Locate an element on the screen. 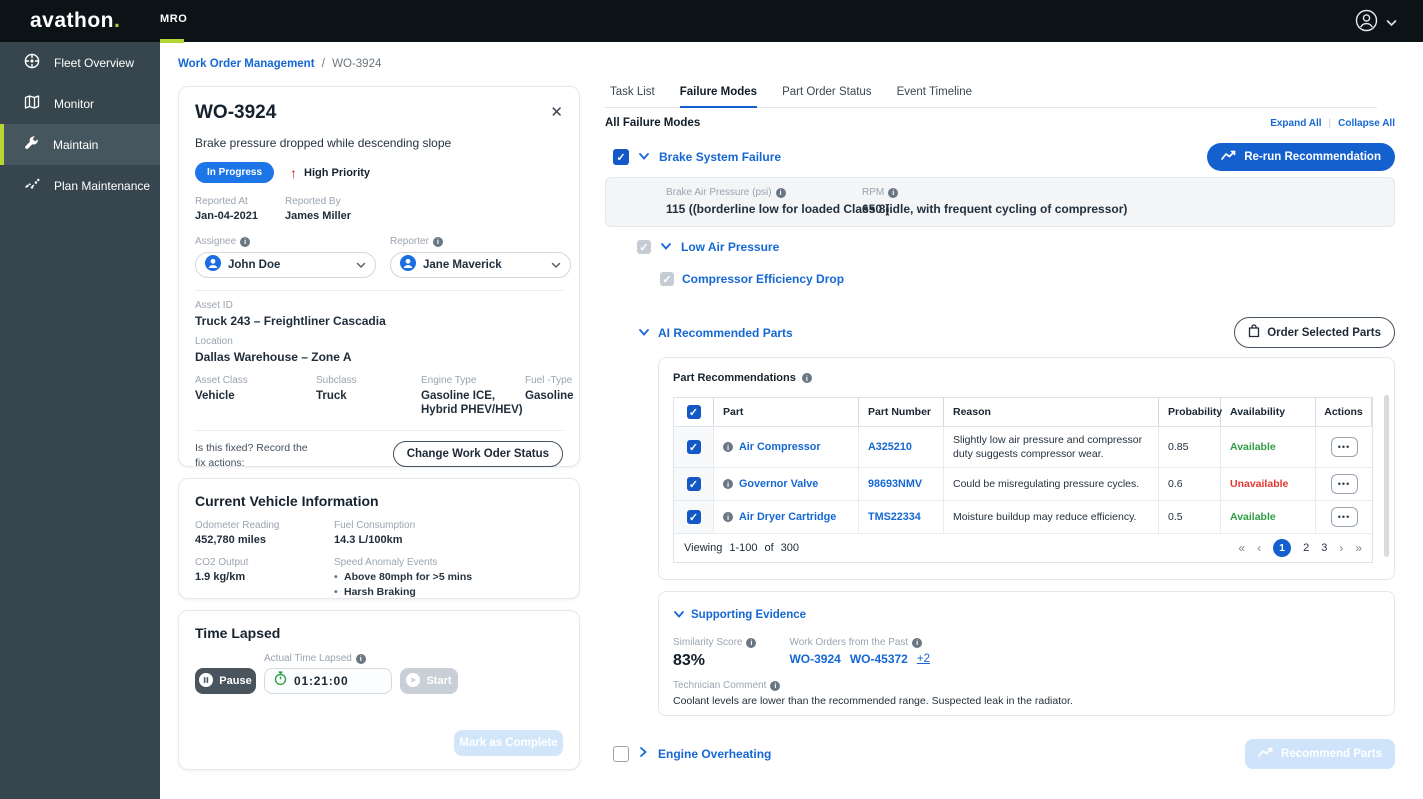 This screenshot has width=1423, height=799. sidebar-item-monitor: Monitor is located at coordinates (80, 103).